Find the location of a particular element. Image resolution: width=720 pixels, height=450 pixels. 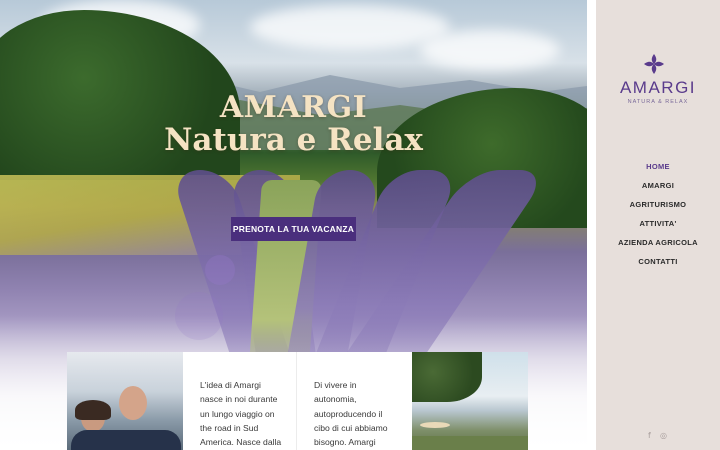

logo-name: AMARGI is located at coordinates (658, 88).